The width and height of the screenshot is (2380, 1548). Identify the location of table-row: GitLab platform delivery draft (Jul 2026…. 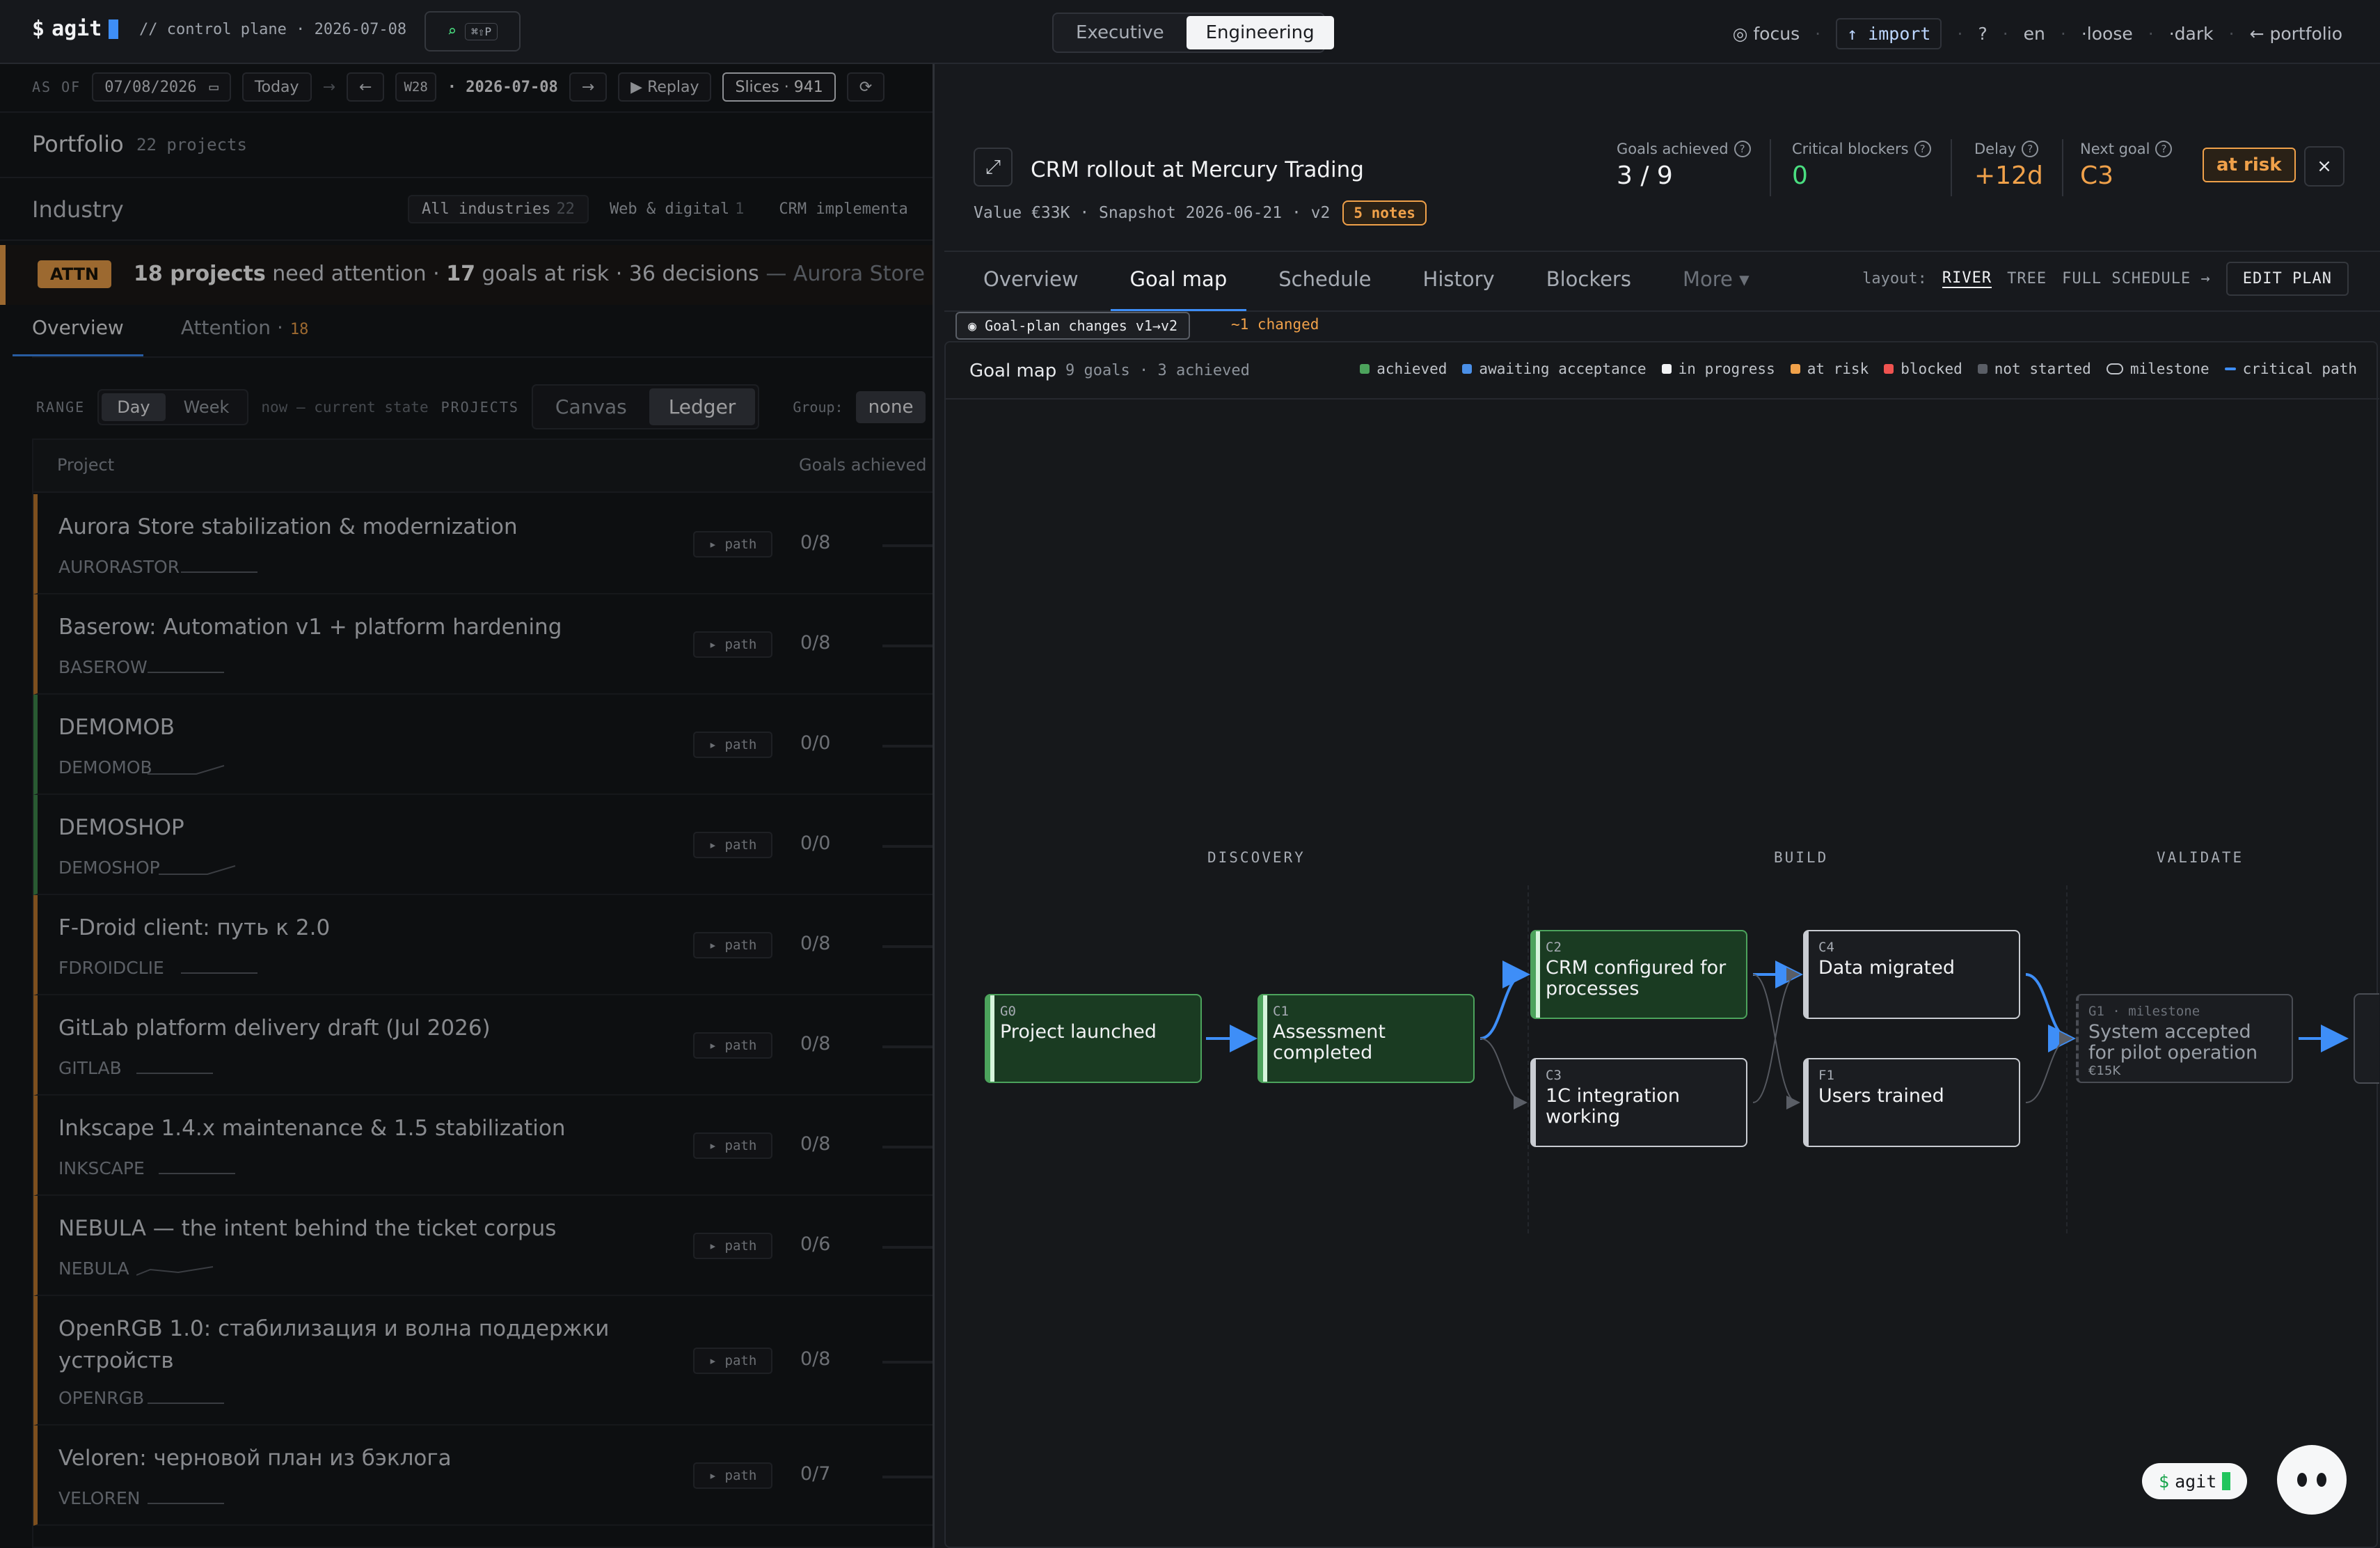
(485, 1045).